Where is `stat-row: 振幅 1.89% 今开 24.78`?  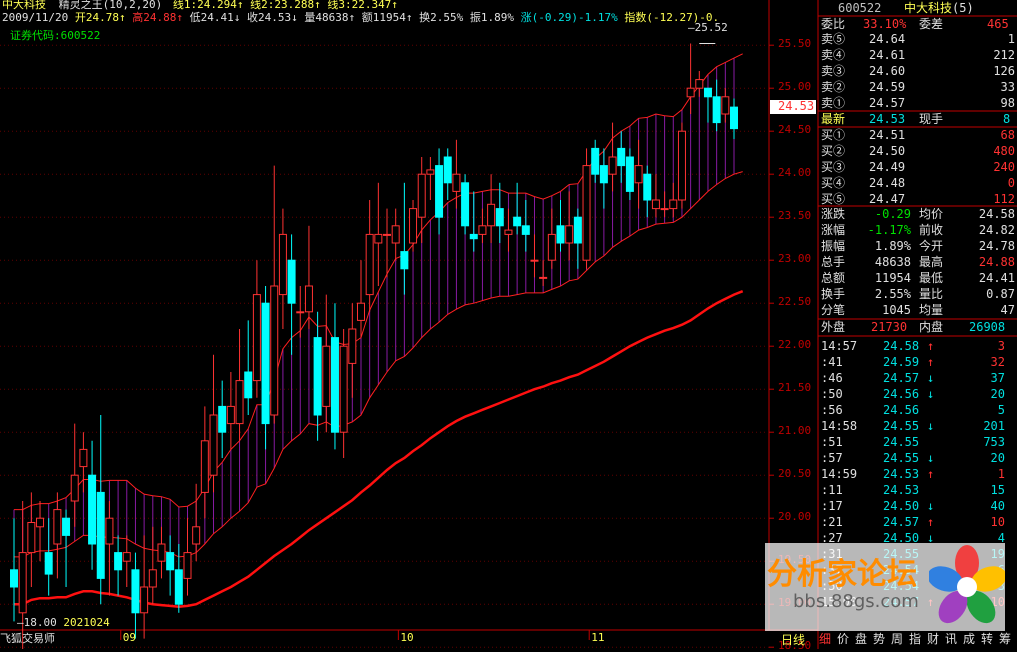
stat-row: 振幅 1.89% 今开 24.78 is located at coordinates (918, 246).